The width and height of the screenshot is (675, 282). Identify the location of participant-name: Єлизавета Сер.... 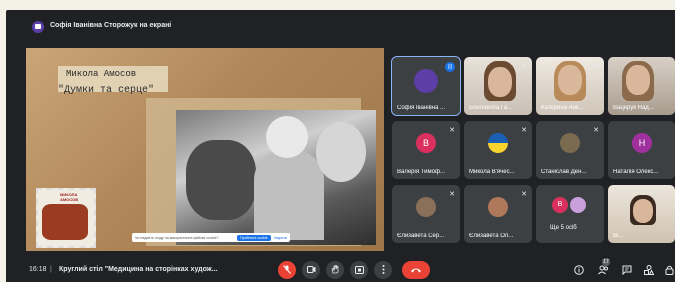
(421, 236).